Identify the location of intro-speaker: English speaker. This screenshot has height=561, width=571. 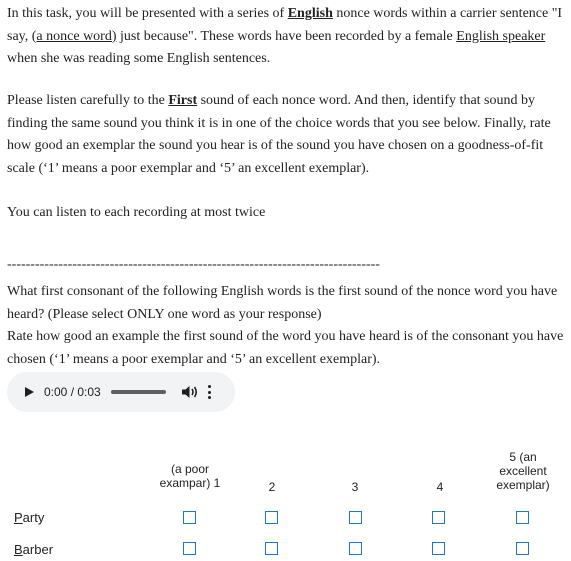
(501, 36).